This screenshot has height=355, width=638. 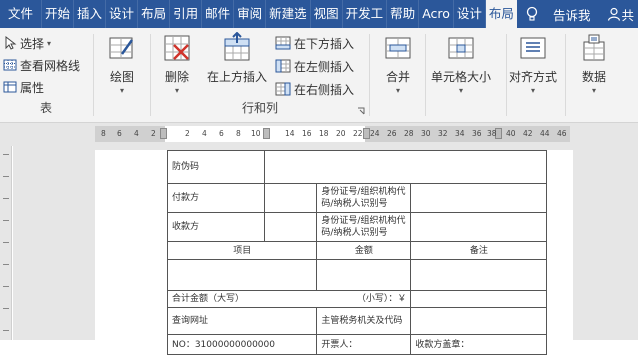 What do you see at coordinates (443, 133) in the screenshot?
I see `ruler-number: 32` at bounding box center [443, 133].